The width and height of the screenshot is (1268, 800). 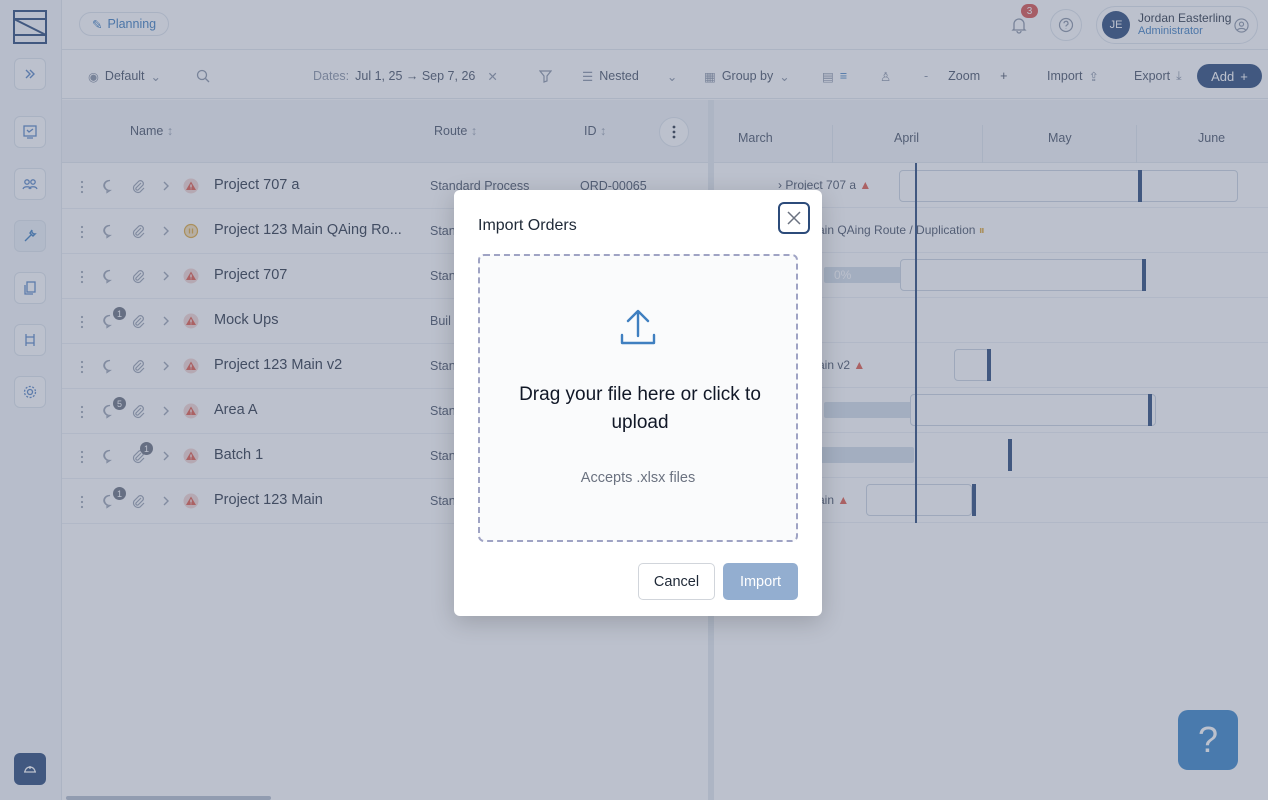 I want to click on dialog-title: Import Orders, so click(x=527, y=225).